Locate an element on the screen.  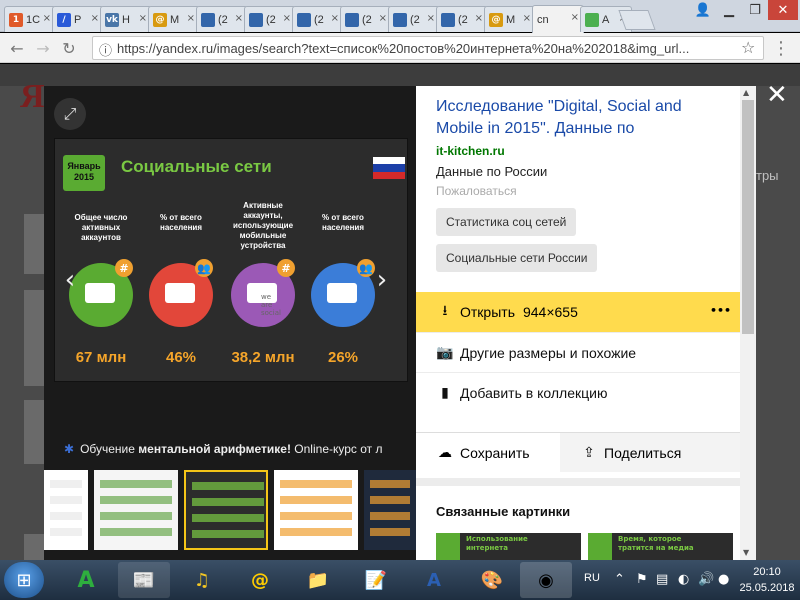
tag-chip: Статистика соц сетей is located at coordinates (506, 222).